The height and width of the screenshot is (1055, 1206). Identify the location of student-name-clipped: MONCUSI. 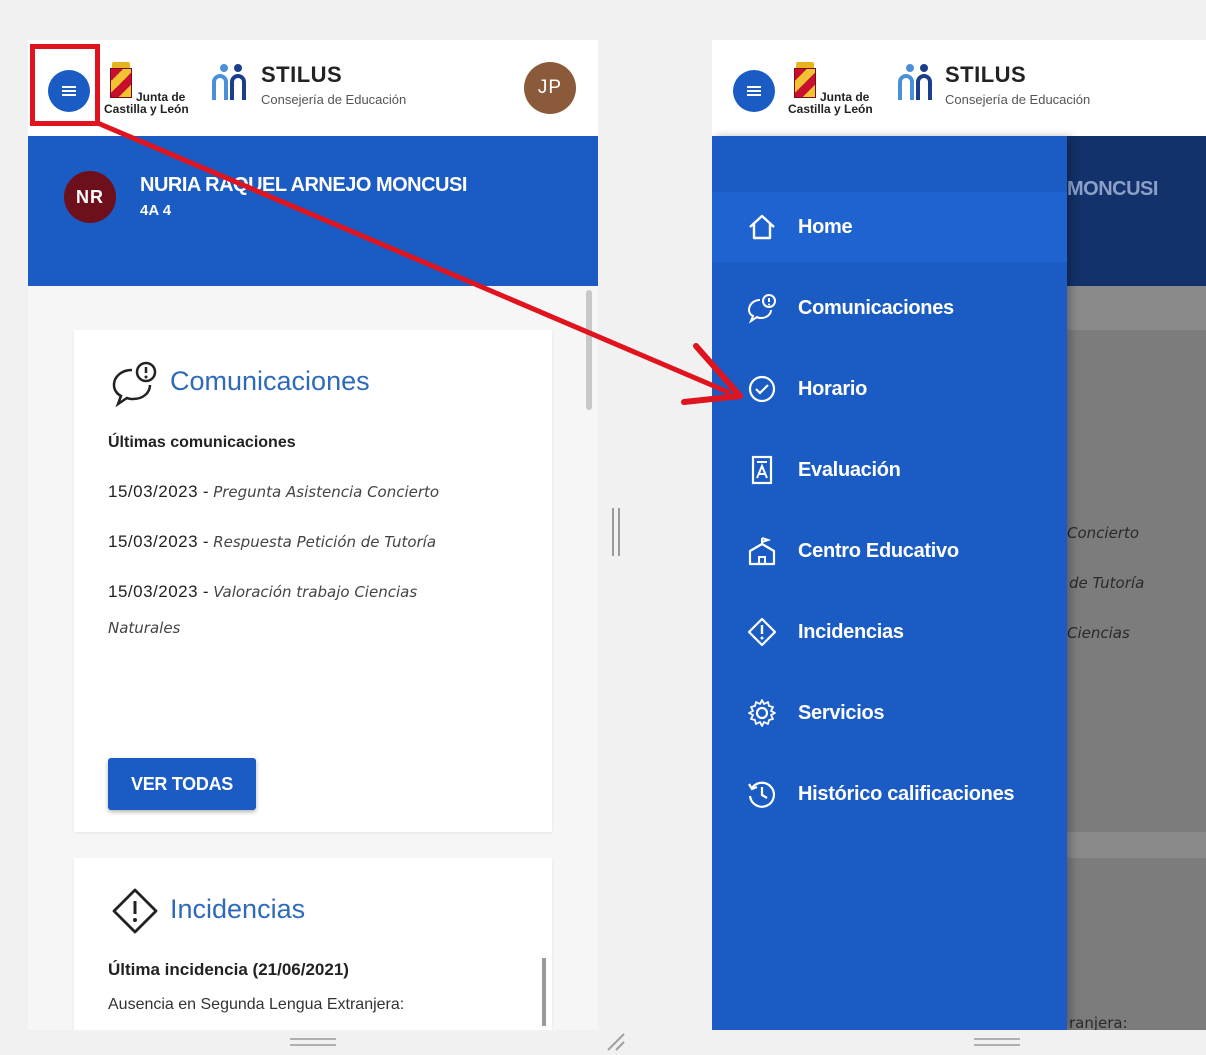
(1112, 189).